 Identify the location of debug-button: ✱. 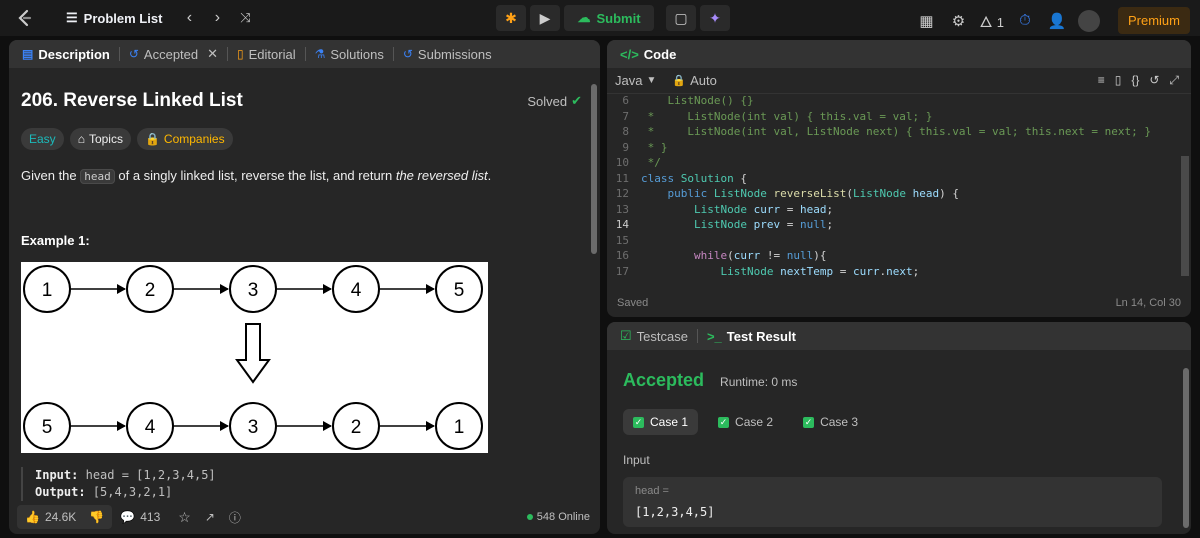
(511, 18).